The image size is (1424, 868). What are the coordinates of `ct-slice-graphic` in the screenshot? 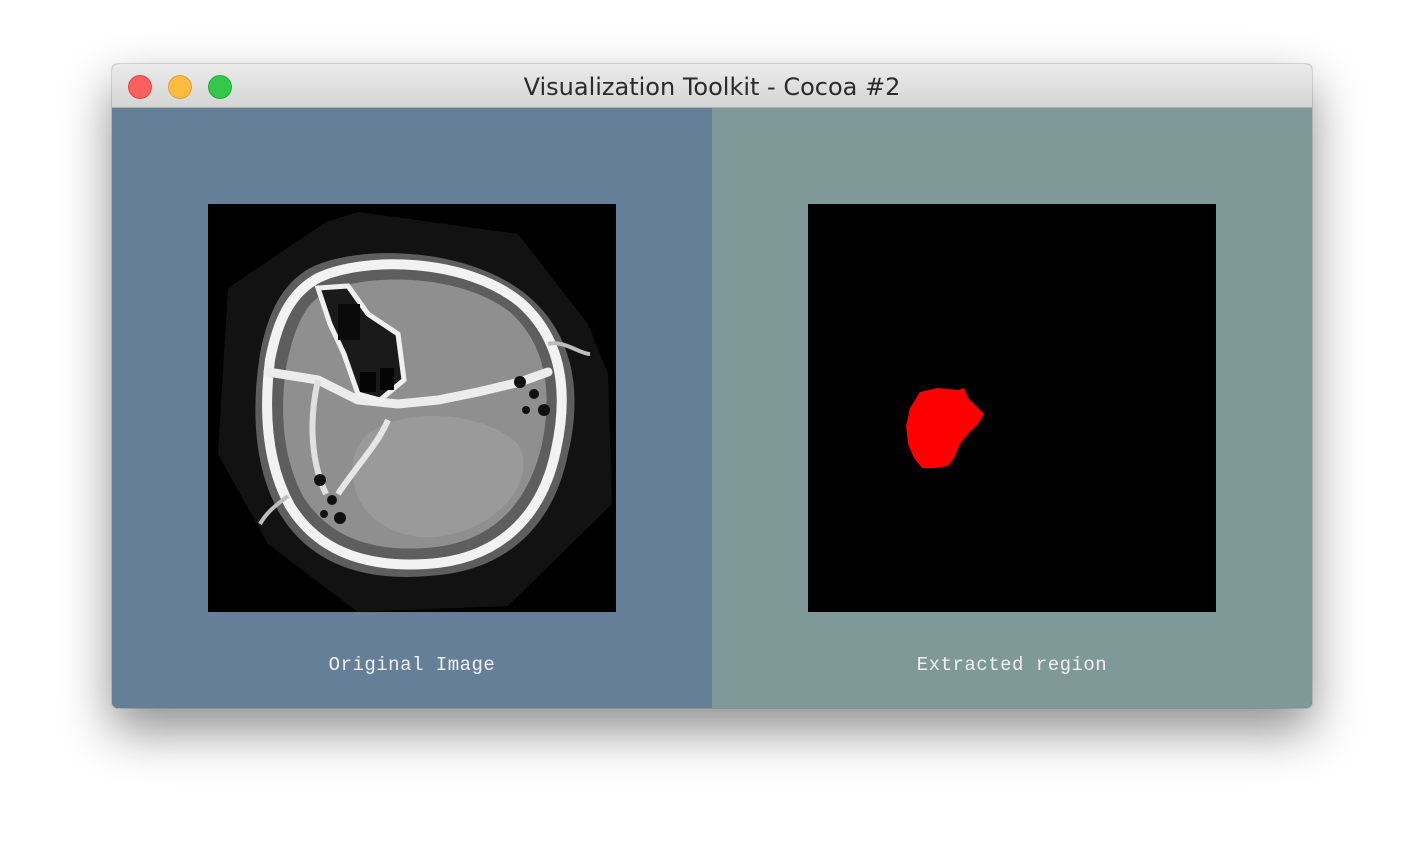 It's located at (412, 408).